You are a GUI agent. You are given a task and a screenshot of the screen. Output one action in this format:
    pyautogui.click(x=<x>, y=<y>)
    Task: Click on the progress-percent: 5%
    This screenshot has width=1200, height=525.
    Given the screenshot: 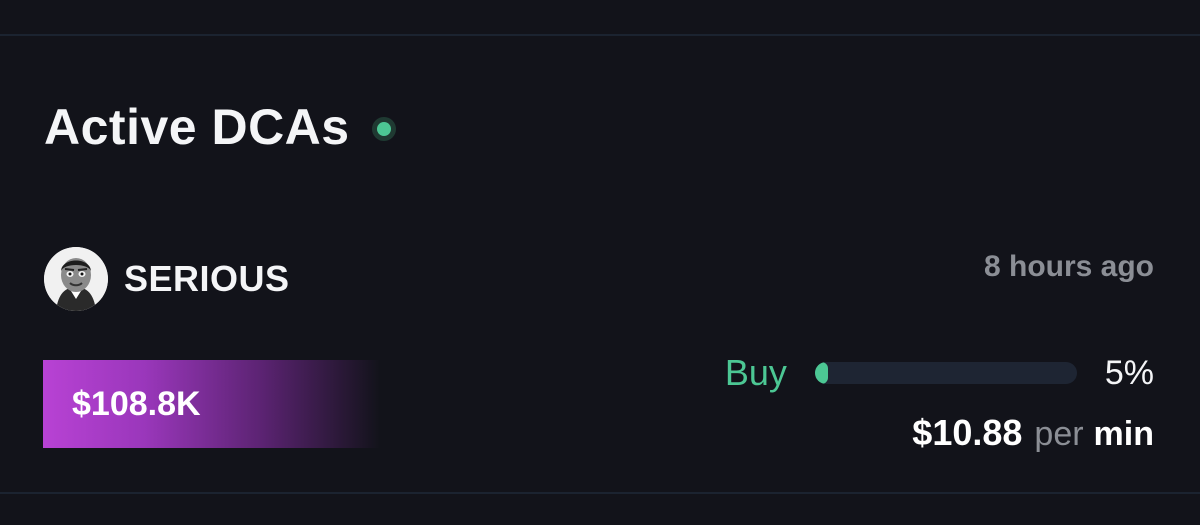 What is the action you would take?
    pyautogui.click(x=1129, y=372)
    